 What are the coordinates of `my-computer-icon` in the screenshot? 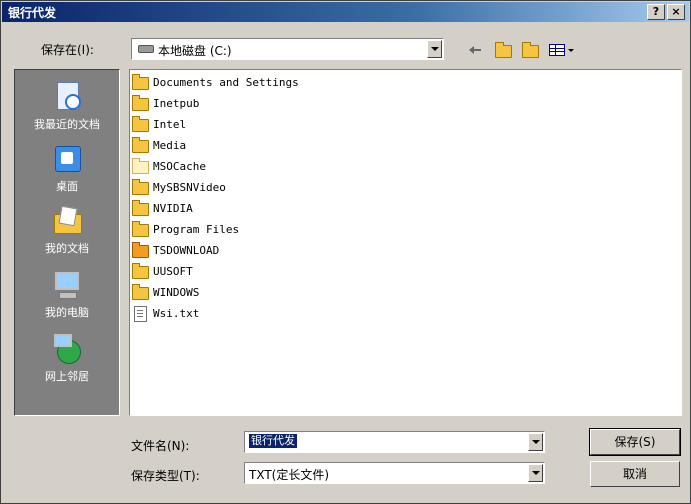 It's located at (67, 284).